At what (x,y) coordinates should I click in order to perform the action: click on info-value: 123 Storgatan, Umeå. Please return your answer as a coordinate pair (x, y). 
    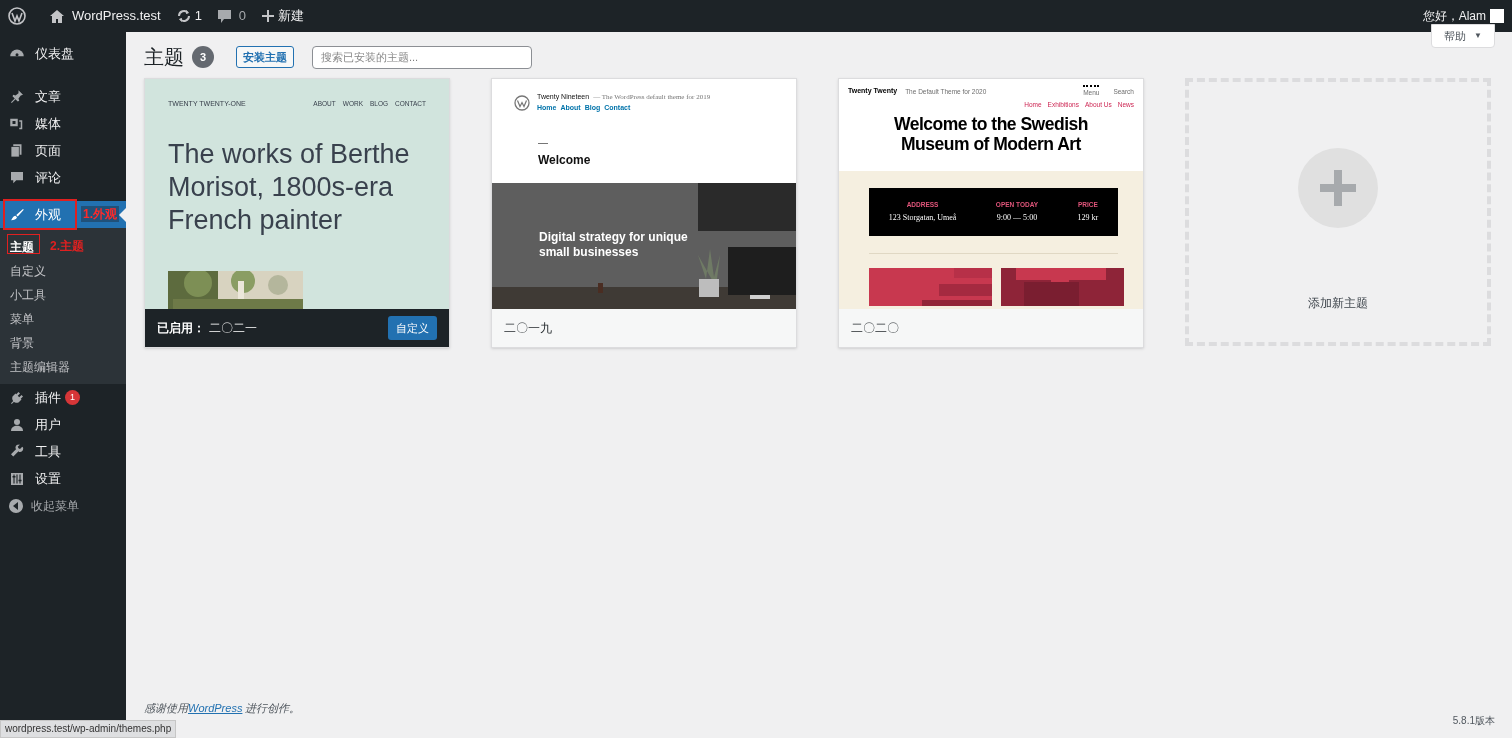
    Looking at the image, I should click on (922, 218).